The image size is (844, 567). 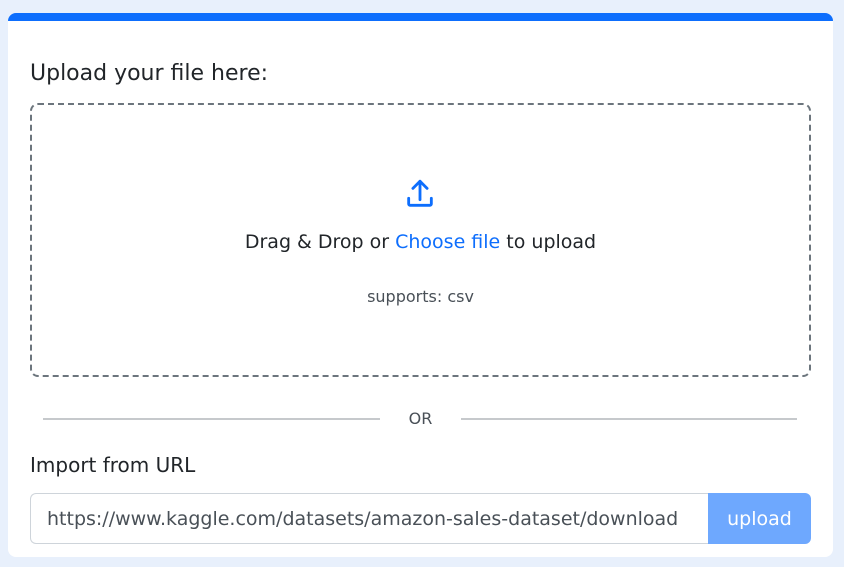 I want to click on upload-icon, so click(x=420, y=193).